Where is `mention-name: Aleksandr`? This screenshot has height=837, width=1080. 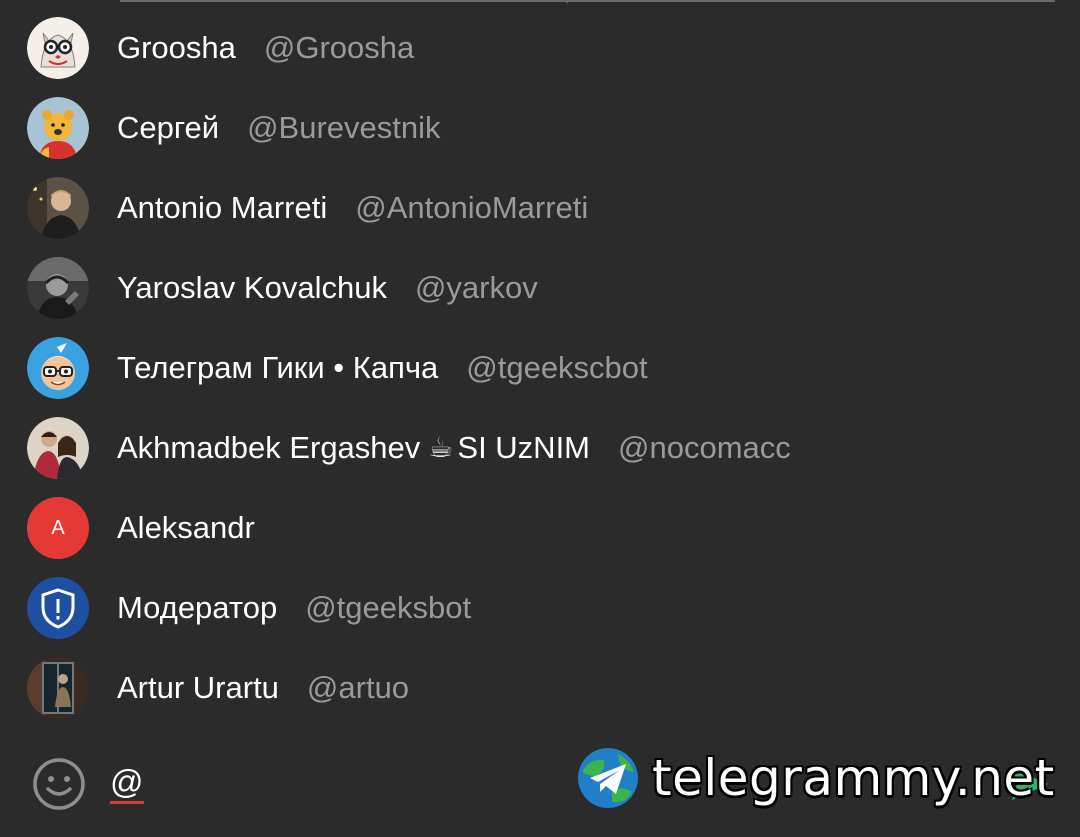
mention-name: Aleksandr is located at coordinates (186, 527).